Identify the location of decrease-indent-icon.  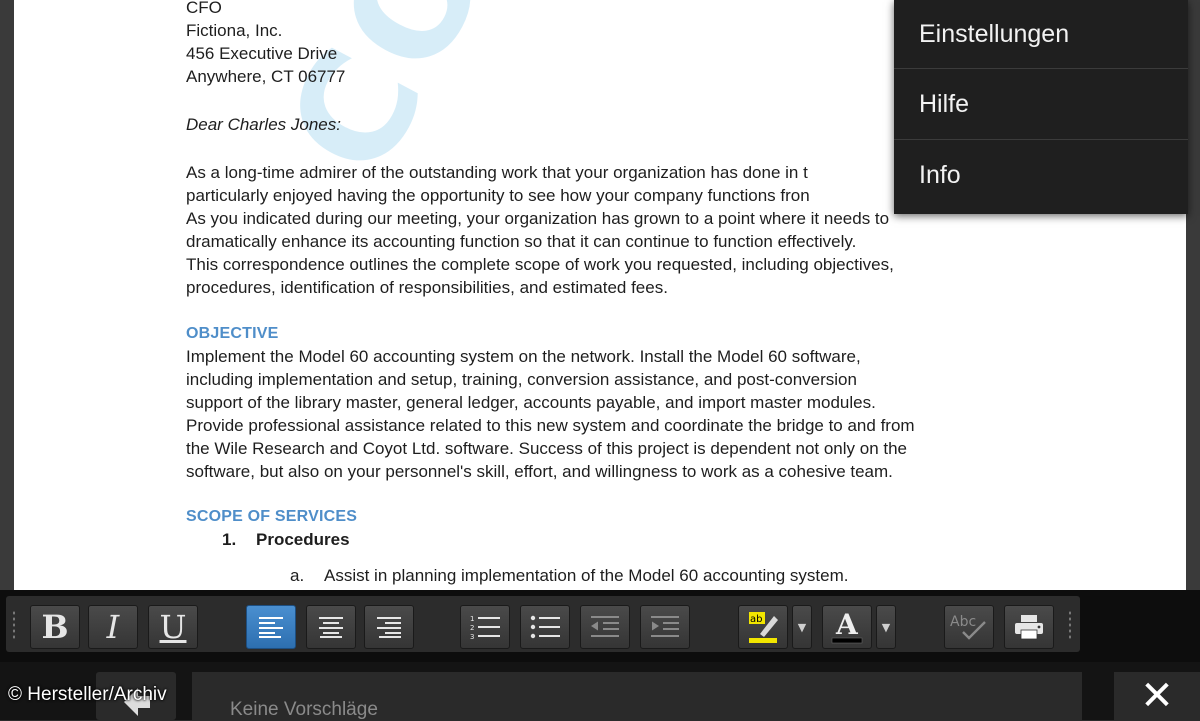
(605, 626).